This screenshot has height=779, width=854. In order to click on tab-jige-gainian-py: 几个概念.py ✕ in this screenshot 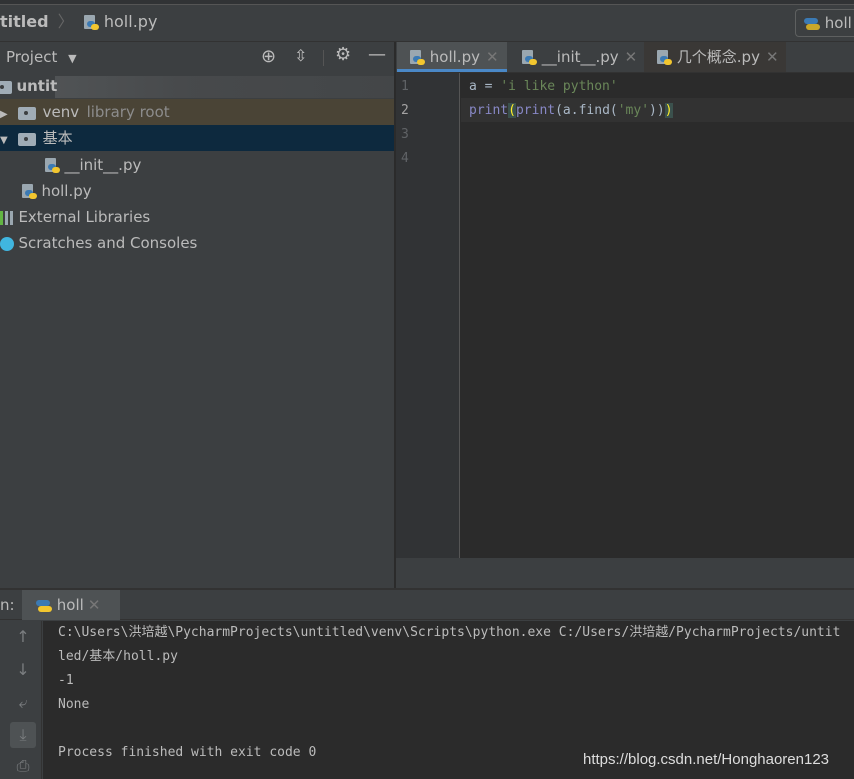, I will do `click(715, 57)`.